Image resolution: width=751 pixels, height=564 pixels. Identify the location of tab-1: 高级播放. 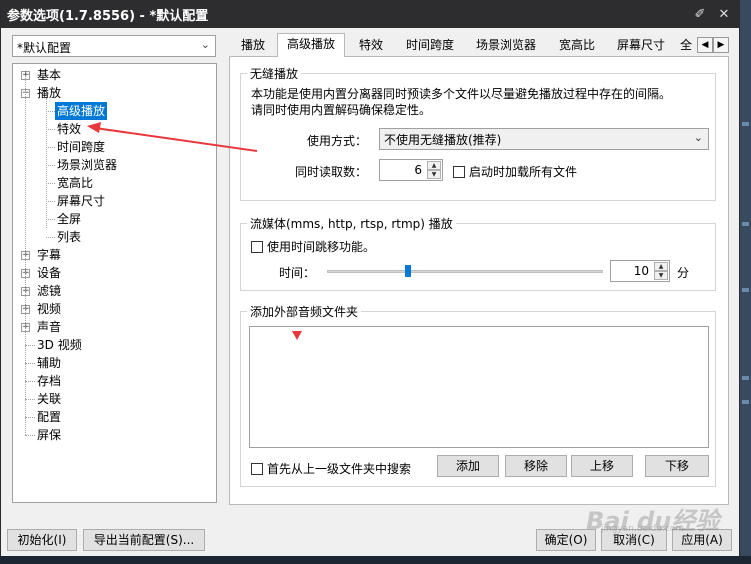
(311, 45).